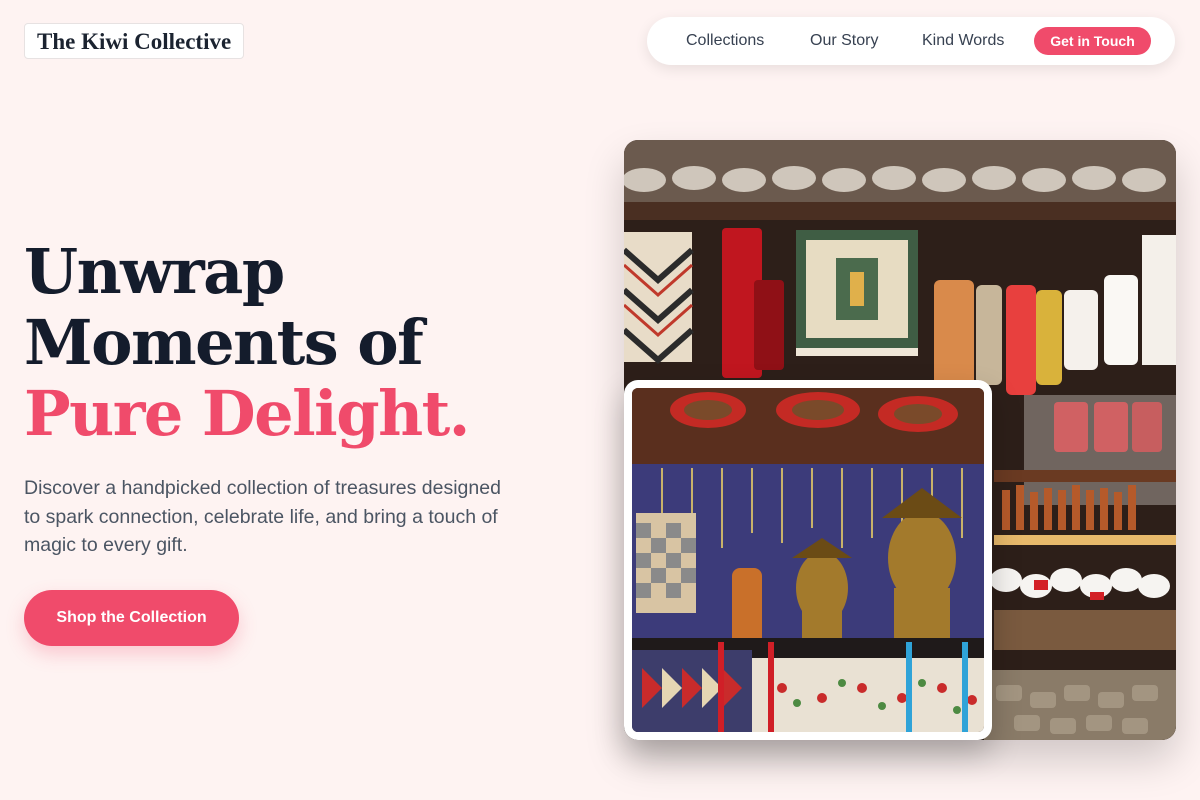 The width and height of the screenshot is (1200, 800). I want to click on hero-title-accent: Pure Delight., so click(247, 413).